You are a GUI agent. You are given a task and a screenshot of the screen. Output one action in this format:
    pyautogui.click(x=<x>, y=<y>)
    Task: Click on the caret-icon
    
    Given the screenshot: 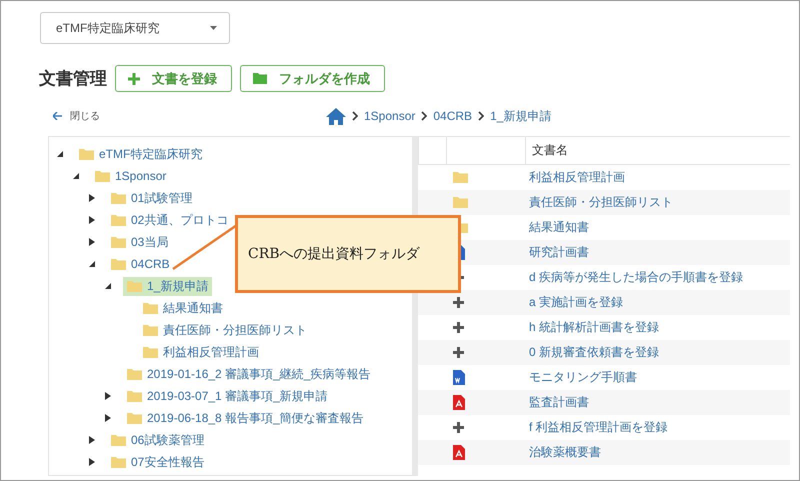 What is the action you would take?
    pyautogui.click(x=213, y=28)
    